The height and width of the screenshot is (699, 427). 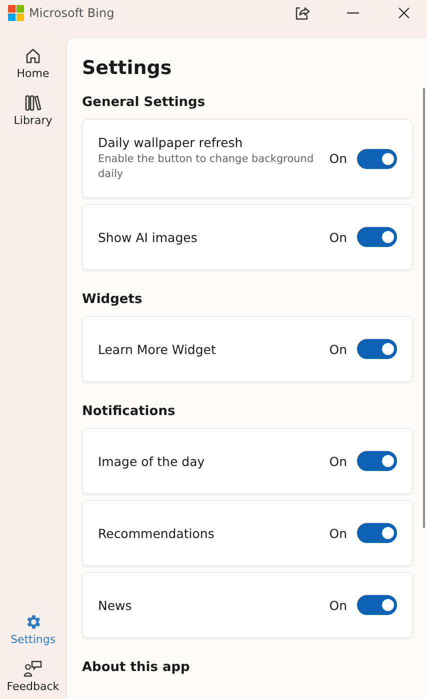 What do you see at coordinates (206, 167) in the screenshot?
I see `setting-description: Enable the button to change background daily` at bounding box center [206, 167].